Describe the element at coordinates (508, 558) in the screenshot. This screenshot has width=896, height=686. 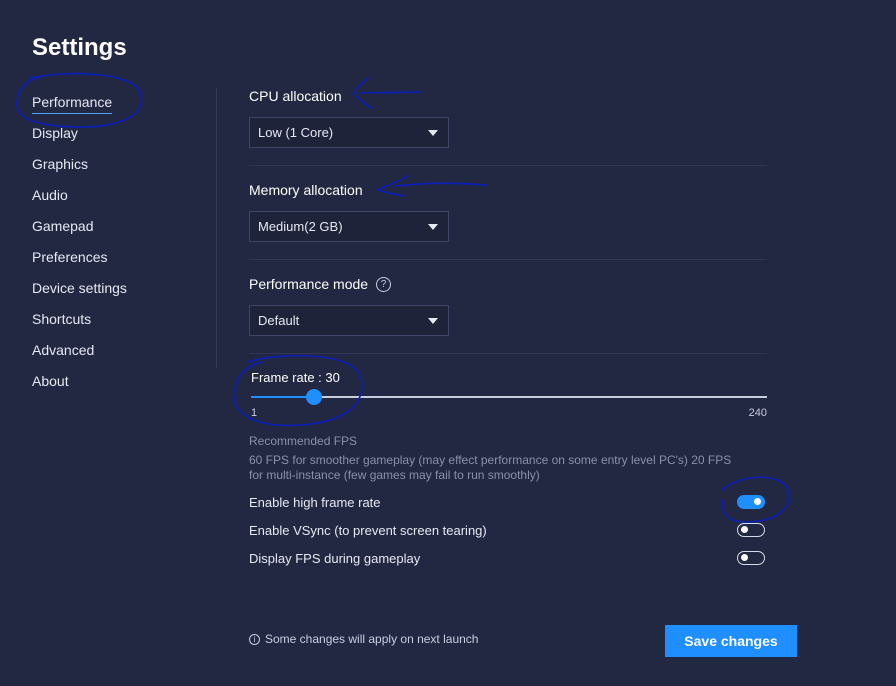
I see `toggle-row-display-fps: Display FPS during gameplay` at that location.